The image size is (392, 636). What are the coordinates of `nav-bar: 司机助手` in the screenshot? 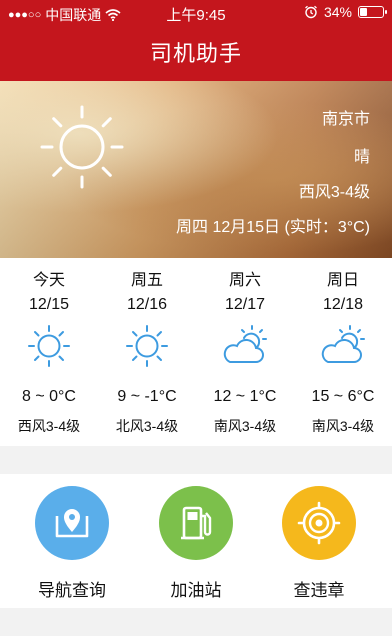 It's located at (196, 53).